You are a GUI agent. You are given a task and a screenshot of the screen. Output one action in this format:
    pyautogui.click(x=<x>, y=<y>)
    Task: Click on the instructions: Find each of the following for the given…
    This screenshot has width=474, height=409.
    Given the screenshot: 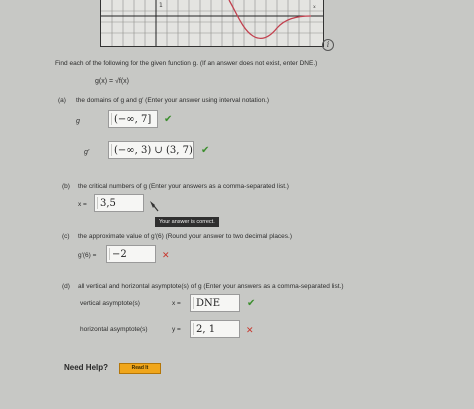 What is the action you would take?
    pyautogui.click(x=186, y=63)
    